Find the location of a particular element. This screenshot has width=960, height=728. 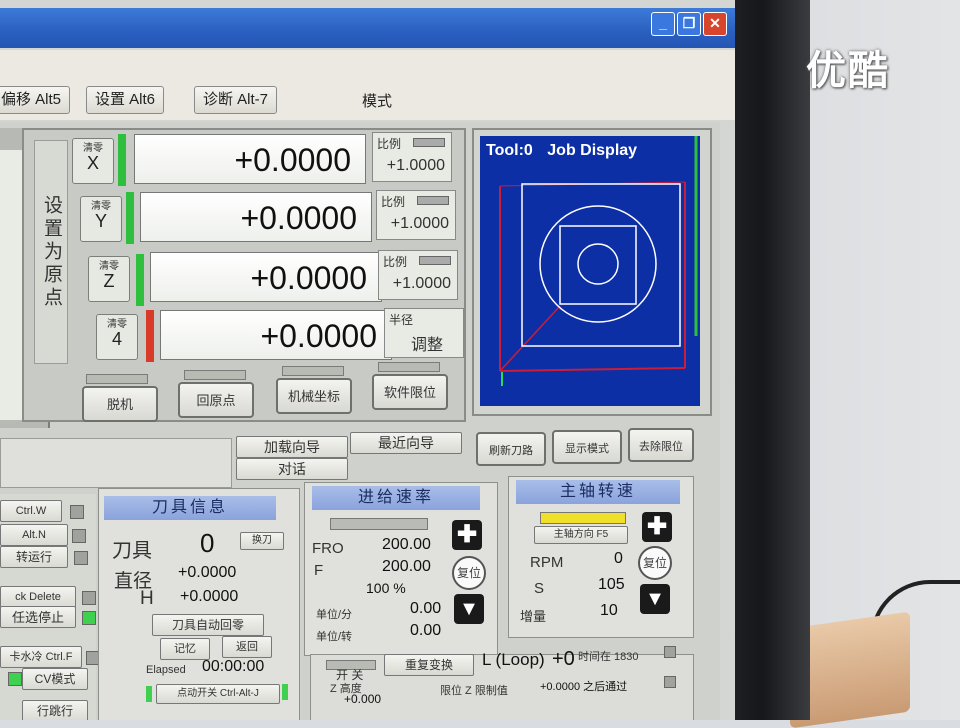

left-list-item: CV模式 is located at coordinates (55, 679).